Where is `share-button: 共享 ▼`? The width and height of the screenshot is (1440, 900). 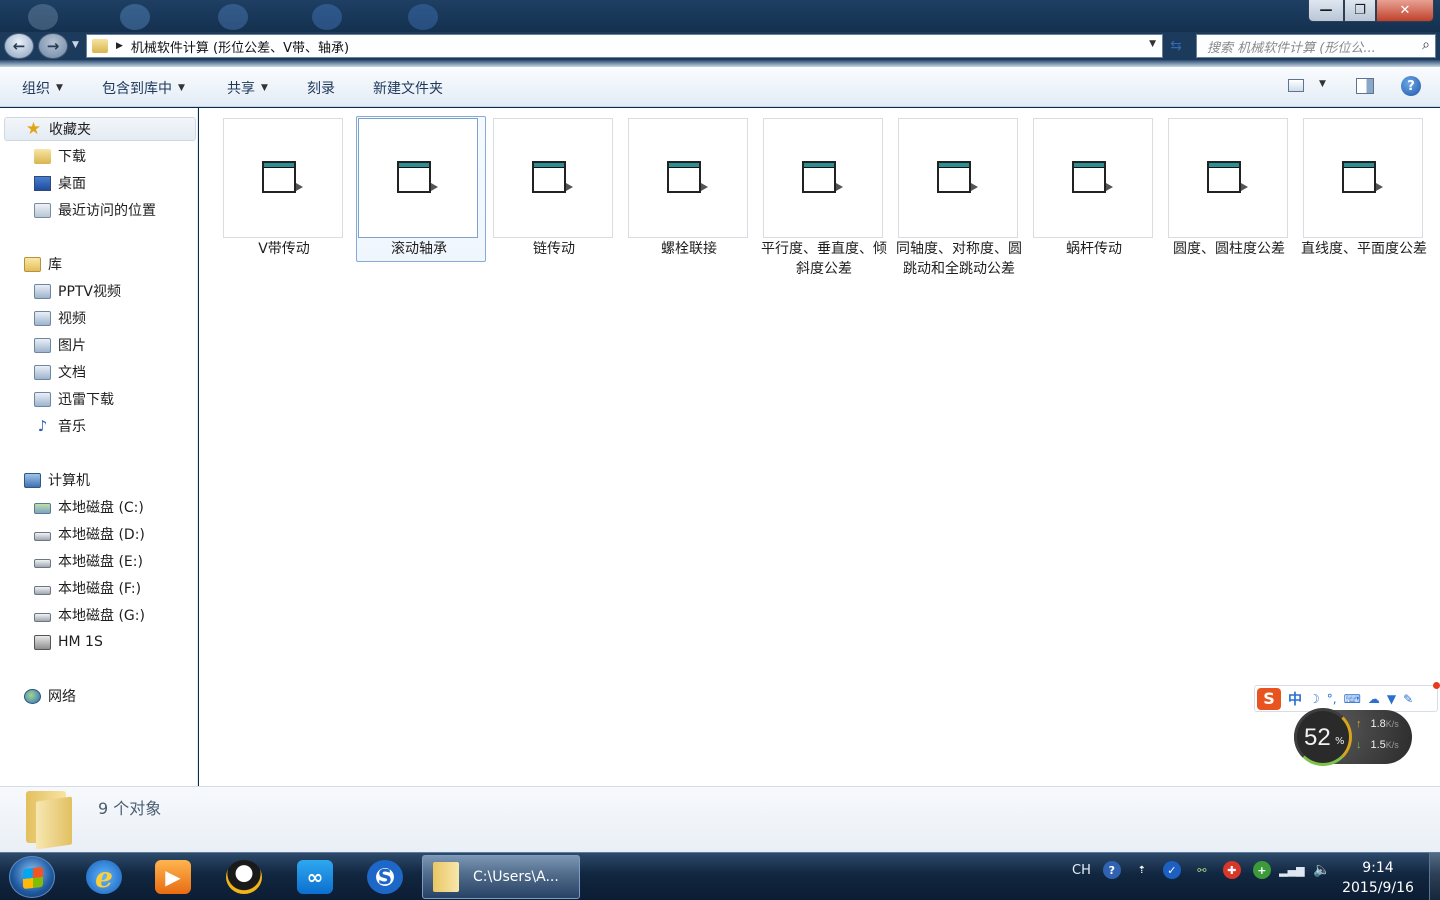
share-button: 共享 ▼ is located at coordinates (247, 88).